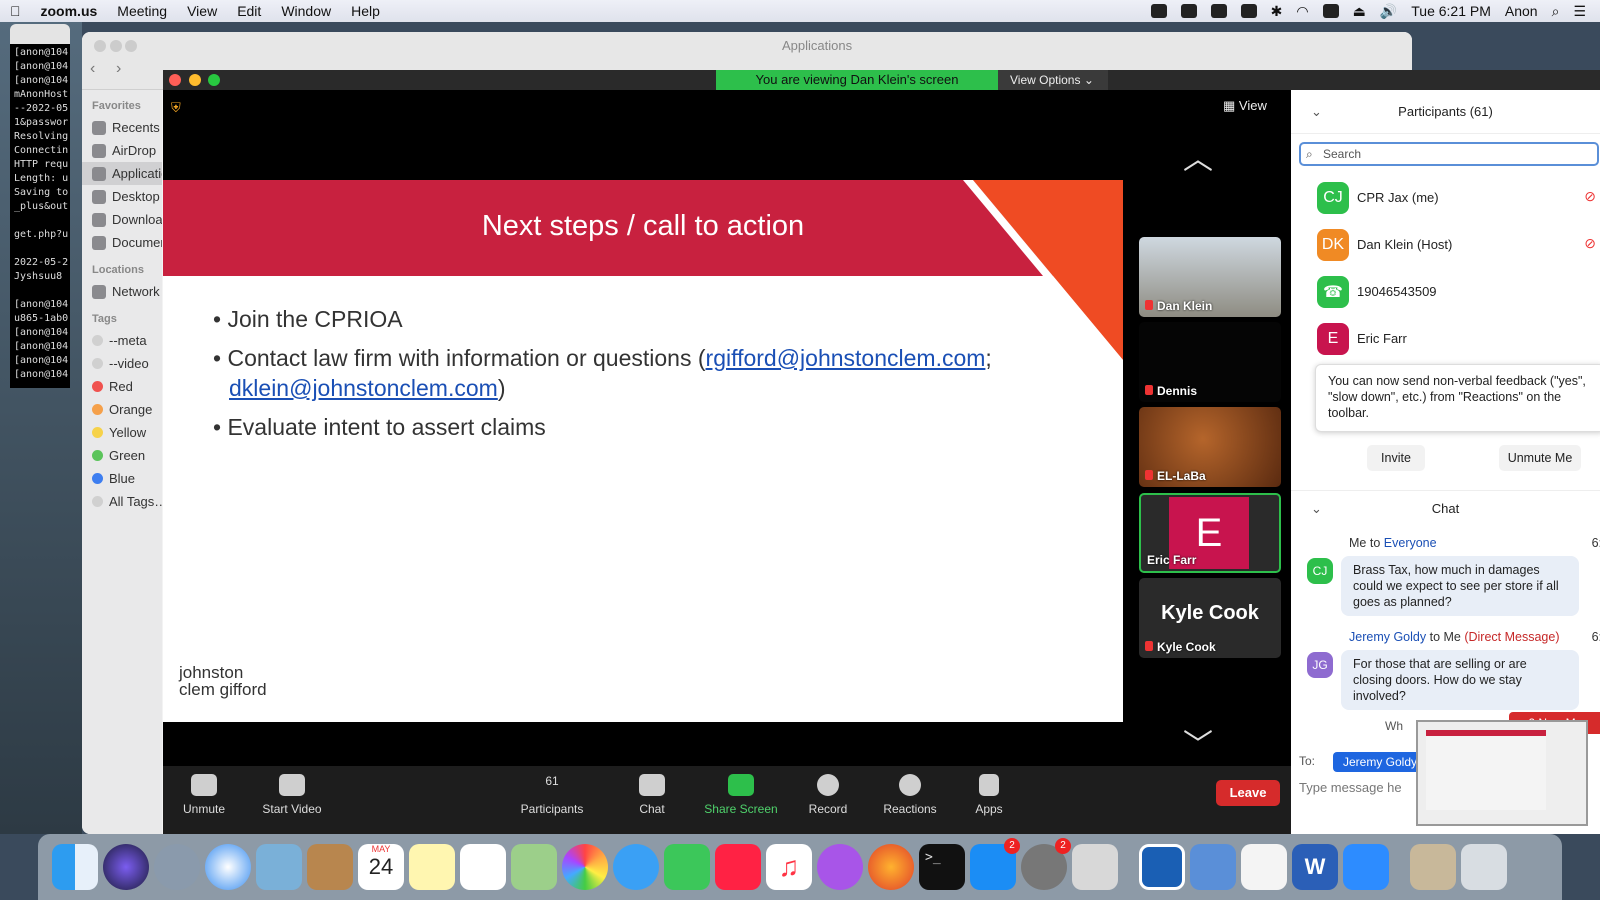 The height and width of the screenshot is (900, 1600). What do you see at coordinates (1264, 867) in the screenshot?
I see `textedit-icon` at bounding box center [1264, 867].